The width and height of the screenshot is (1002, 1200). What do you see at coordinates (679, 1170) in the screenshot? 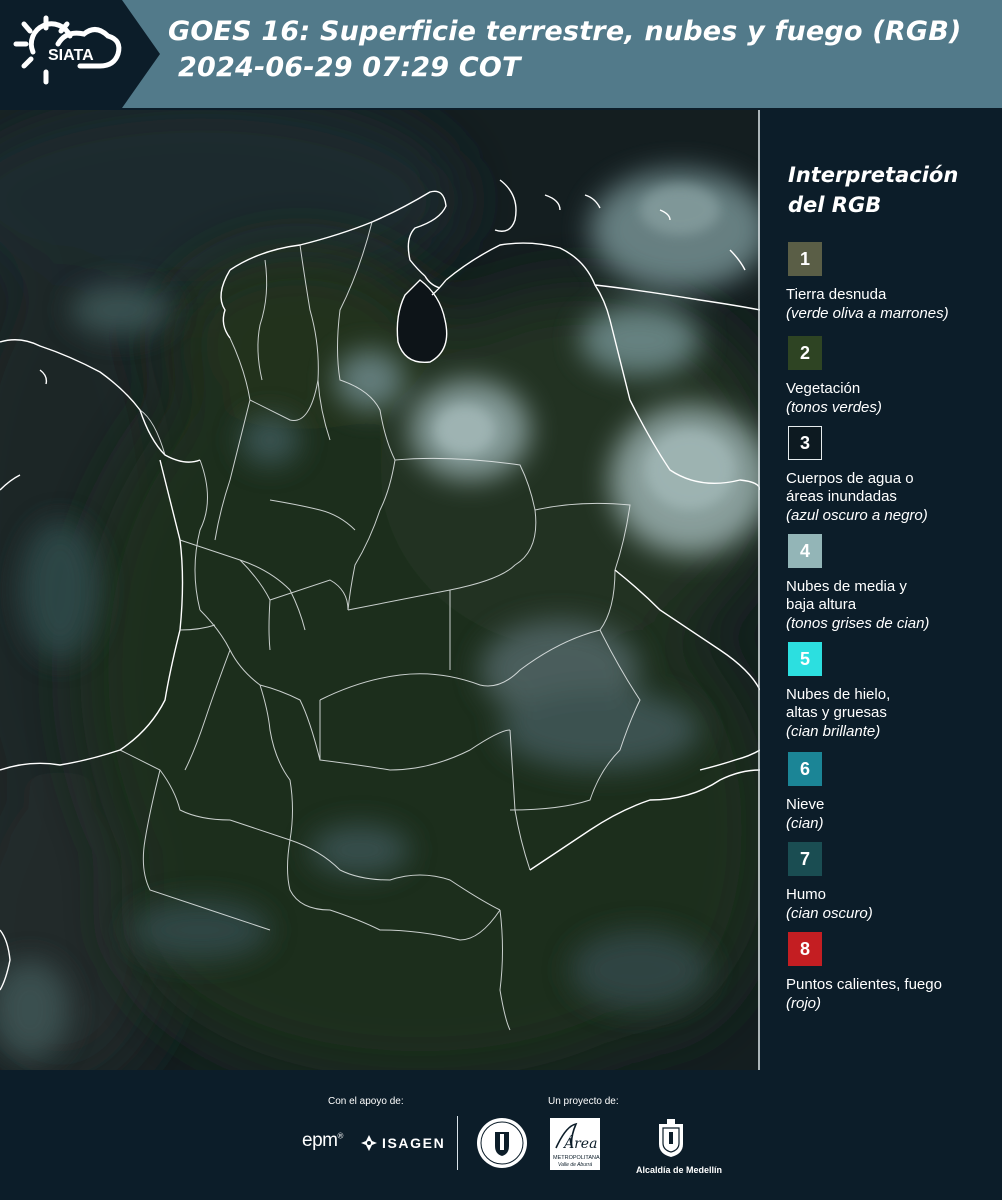
I see `alcaldia-name: Alcaldía de Medellín` at bounding box center [679, 1170].